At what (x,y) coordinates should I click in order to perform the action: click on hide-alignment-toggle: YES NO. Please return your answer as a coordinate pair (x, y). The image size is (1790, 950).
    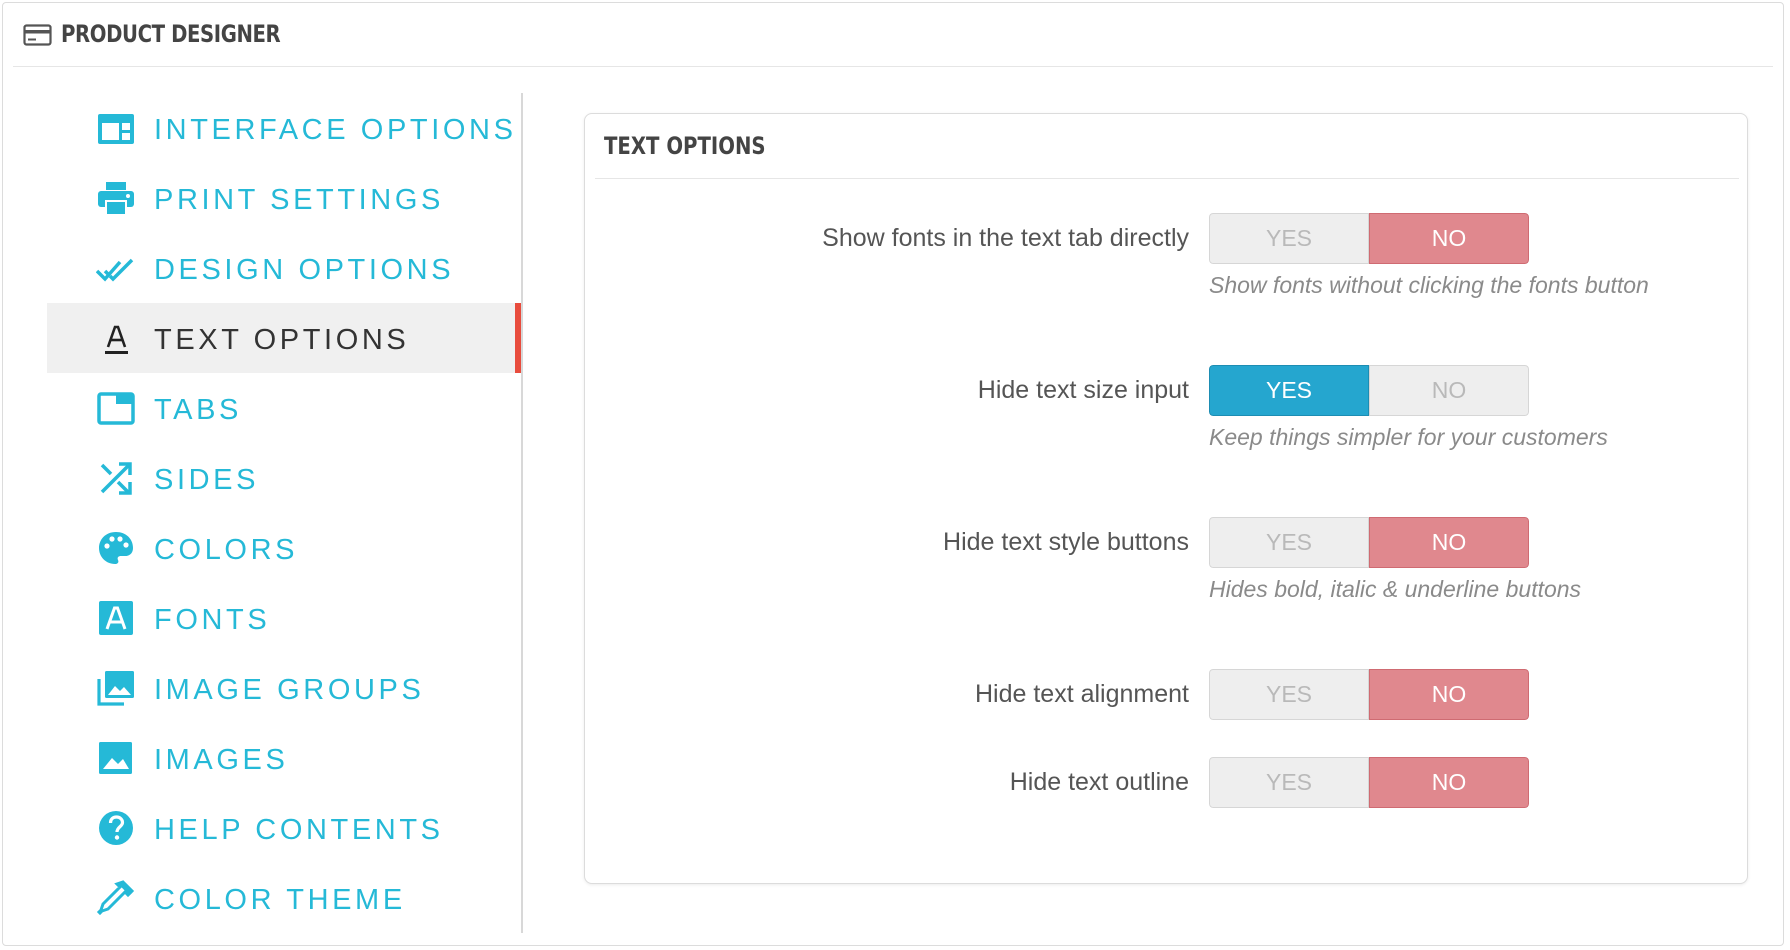
    Looking at the image, I should click on (1369, 694).